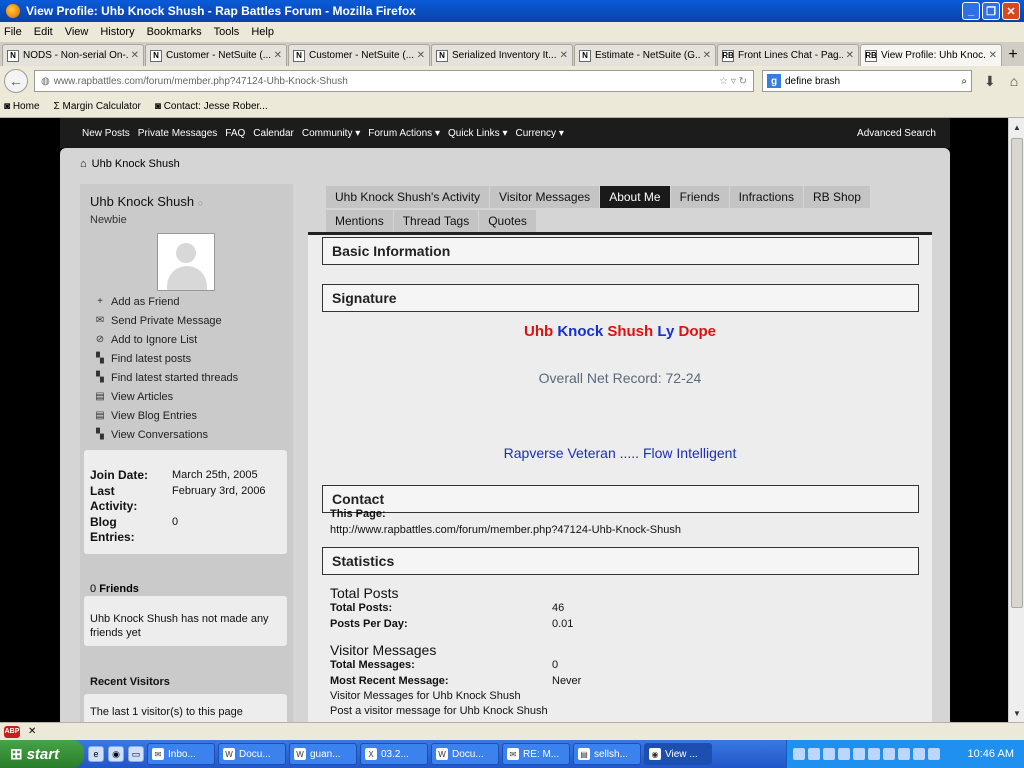 This screenshot has height=768, width=1024. I want to click on nav-calendar: Calendar, so click(273, 133).